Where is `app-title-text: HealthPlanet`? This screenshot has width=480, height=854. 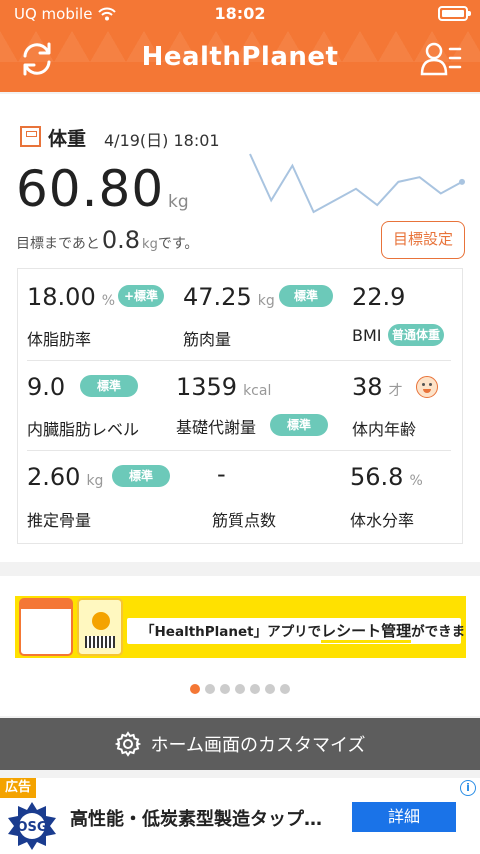
app-title-text: HealthPlanet is located at coordinates (240, 57).